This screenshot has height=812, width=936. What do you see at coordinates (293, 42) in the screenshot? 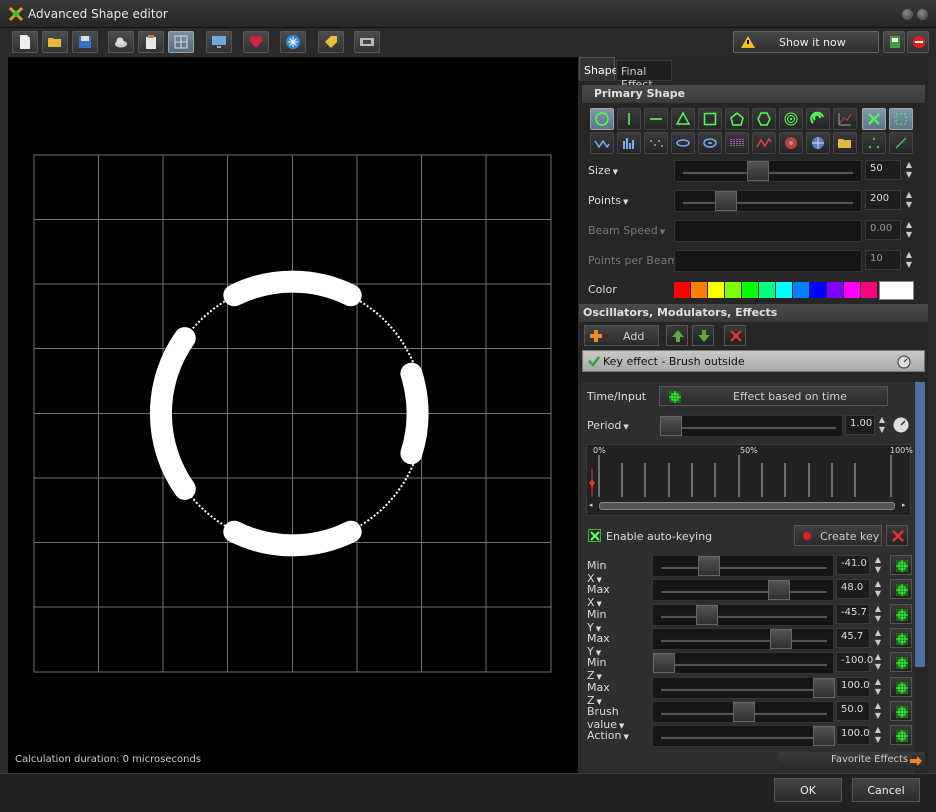
I see `snowflake-button` at bounding box center [293, 42].